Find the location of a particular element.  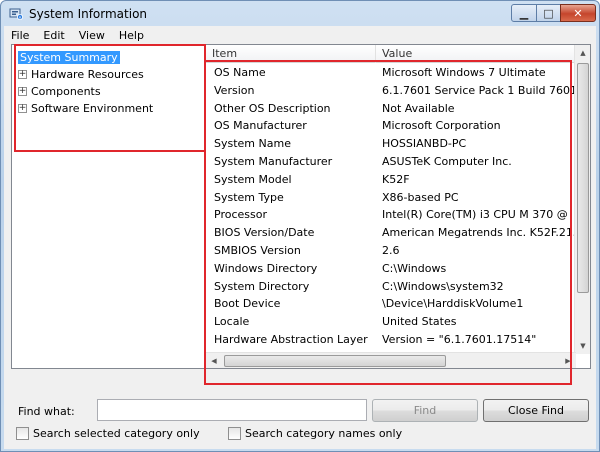

row-item-cell: Other OS Description is located at coordinates (272, 108).